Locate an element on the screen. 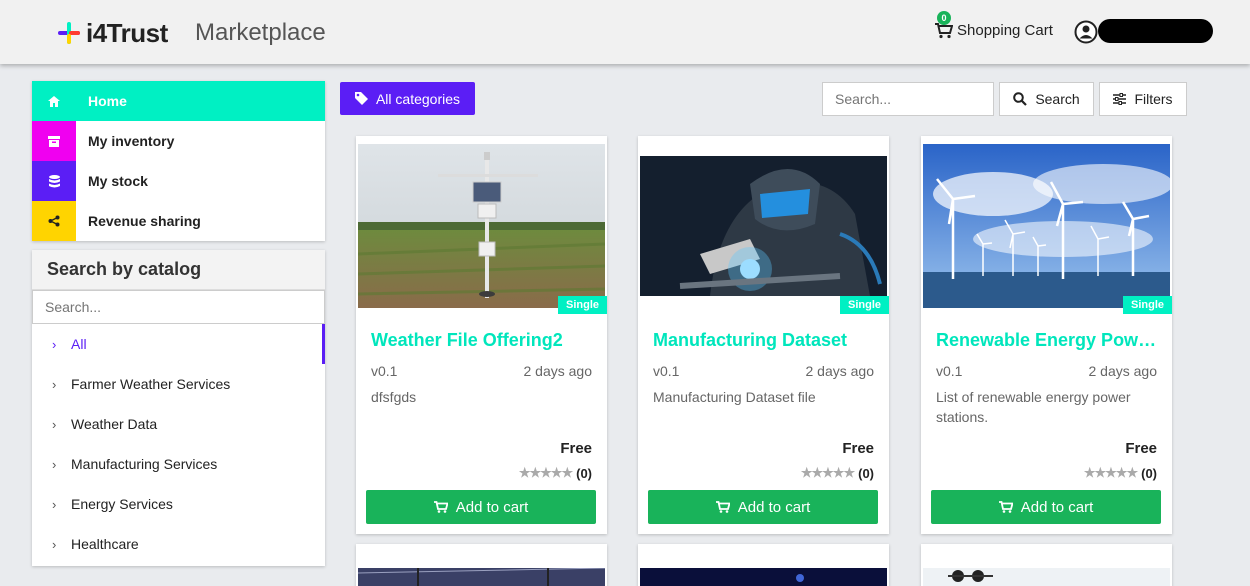 The width and height of the screenshot is (1250, 586). catalog-item-label: Farmer Weather Services is located at coordinates (151, 384).